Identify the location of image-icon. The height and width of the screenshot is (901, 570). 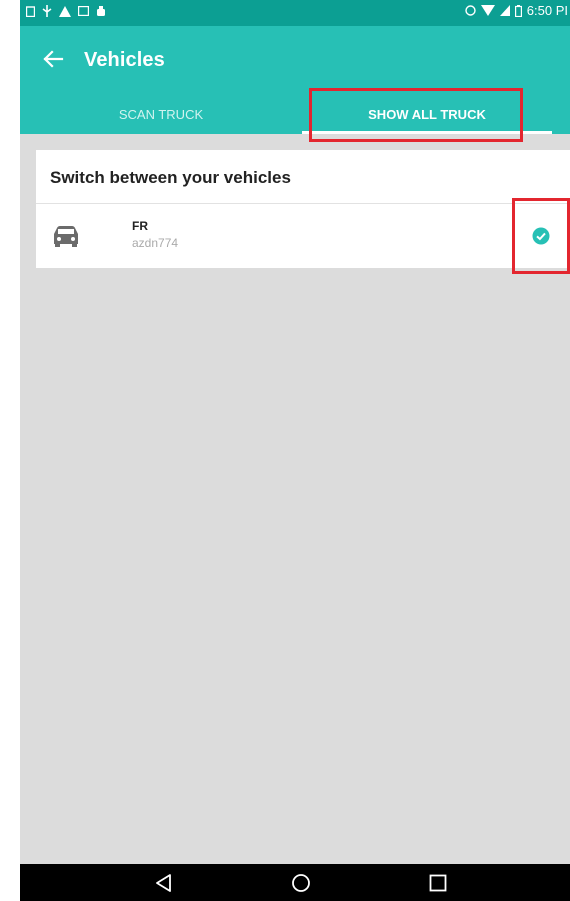
(83, 11).